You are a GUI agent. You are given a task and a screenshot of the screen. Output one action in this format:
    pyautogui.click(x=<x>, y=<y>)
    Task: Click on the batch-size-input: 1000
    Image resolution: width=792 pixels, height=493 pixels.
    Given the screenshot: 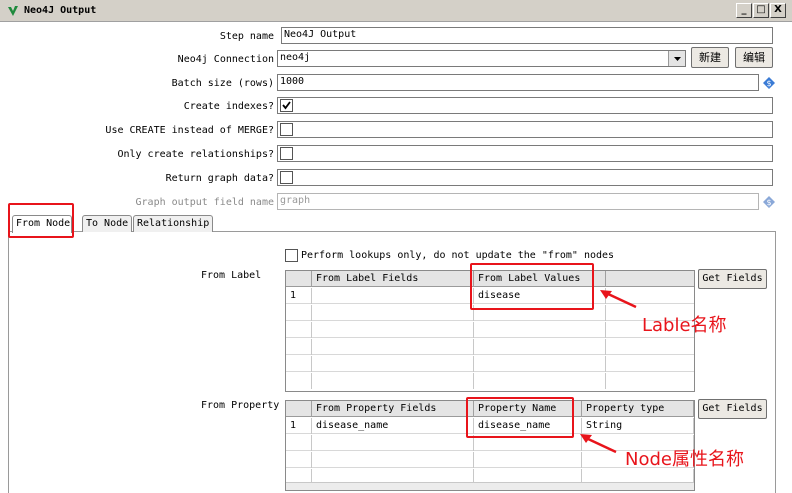 What is the action you would take?
    pyautogui.click(x=518, y=82)
    